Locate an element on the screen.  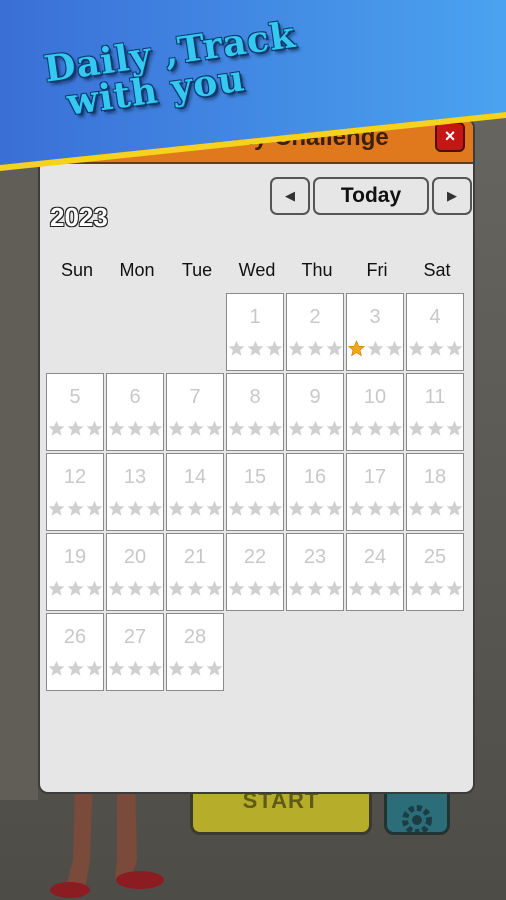
day-number: 23 is located at coordinates (315, 557).